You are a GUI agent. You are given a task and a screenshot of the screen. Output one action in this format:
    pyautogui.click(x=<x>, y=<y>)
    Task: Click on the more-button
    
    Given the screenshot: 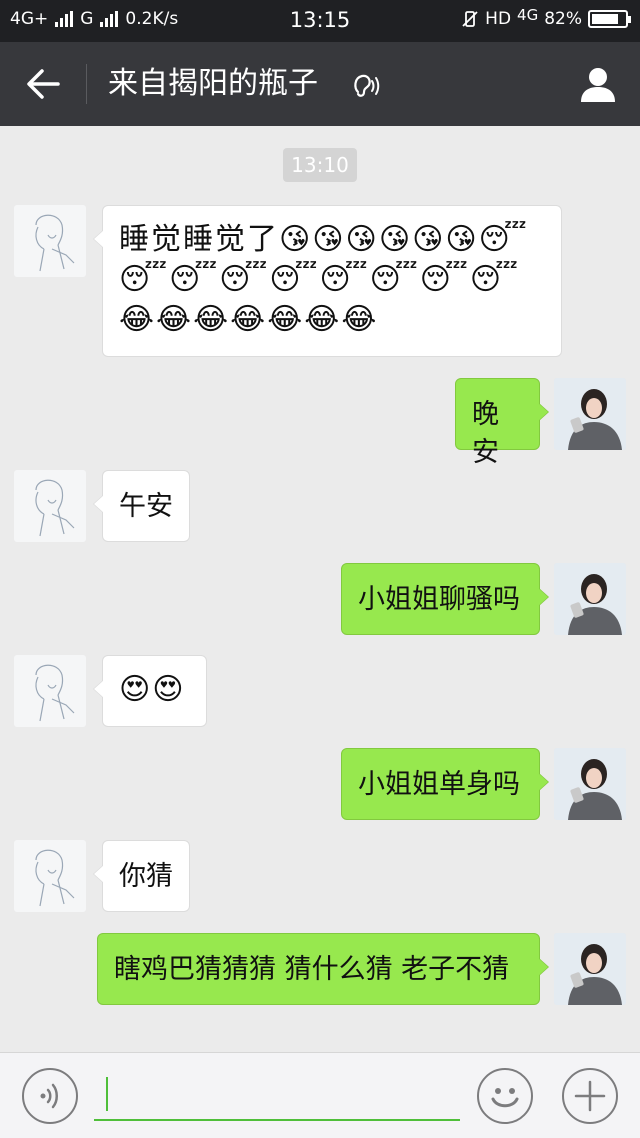 What is the action you would take?
    pyautogui.click(x=590, y=1096)
    